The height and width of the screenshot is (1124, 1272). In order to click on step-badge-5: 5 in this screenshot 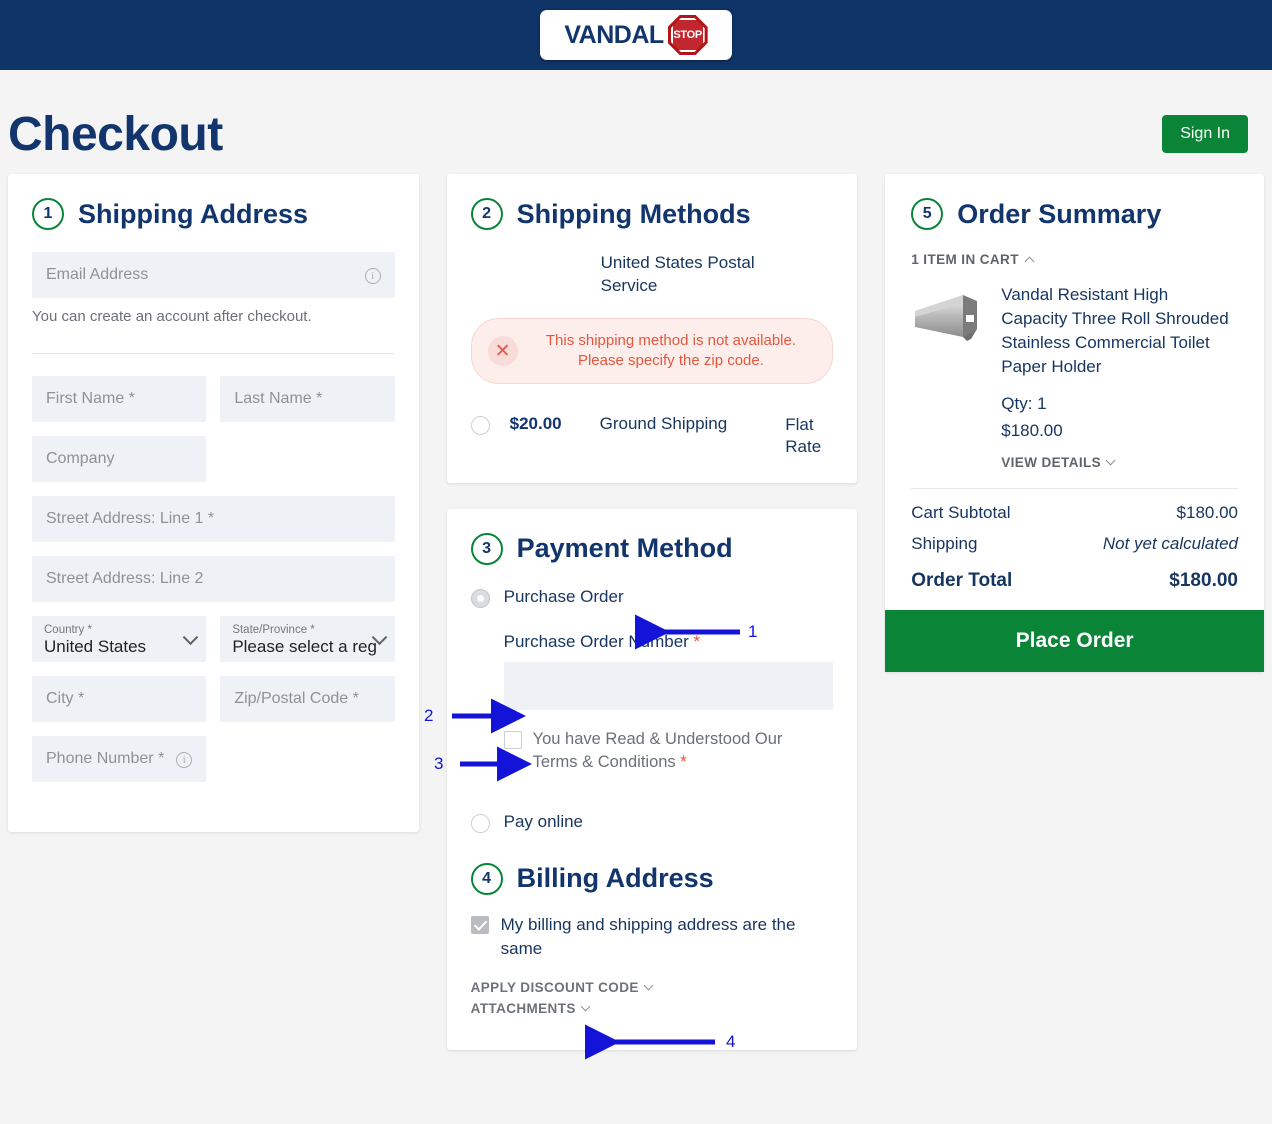, I will do `click(927, 214)`.